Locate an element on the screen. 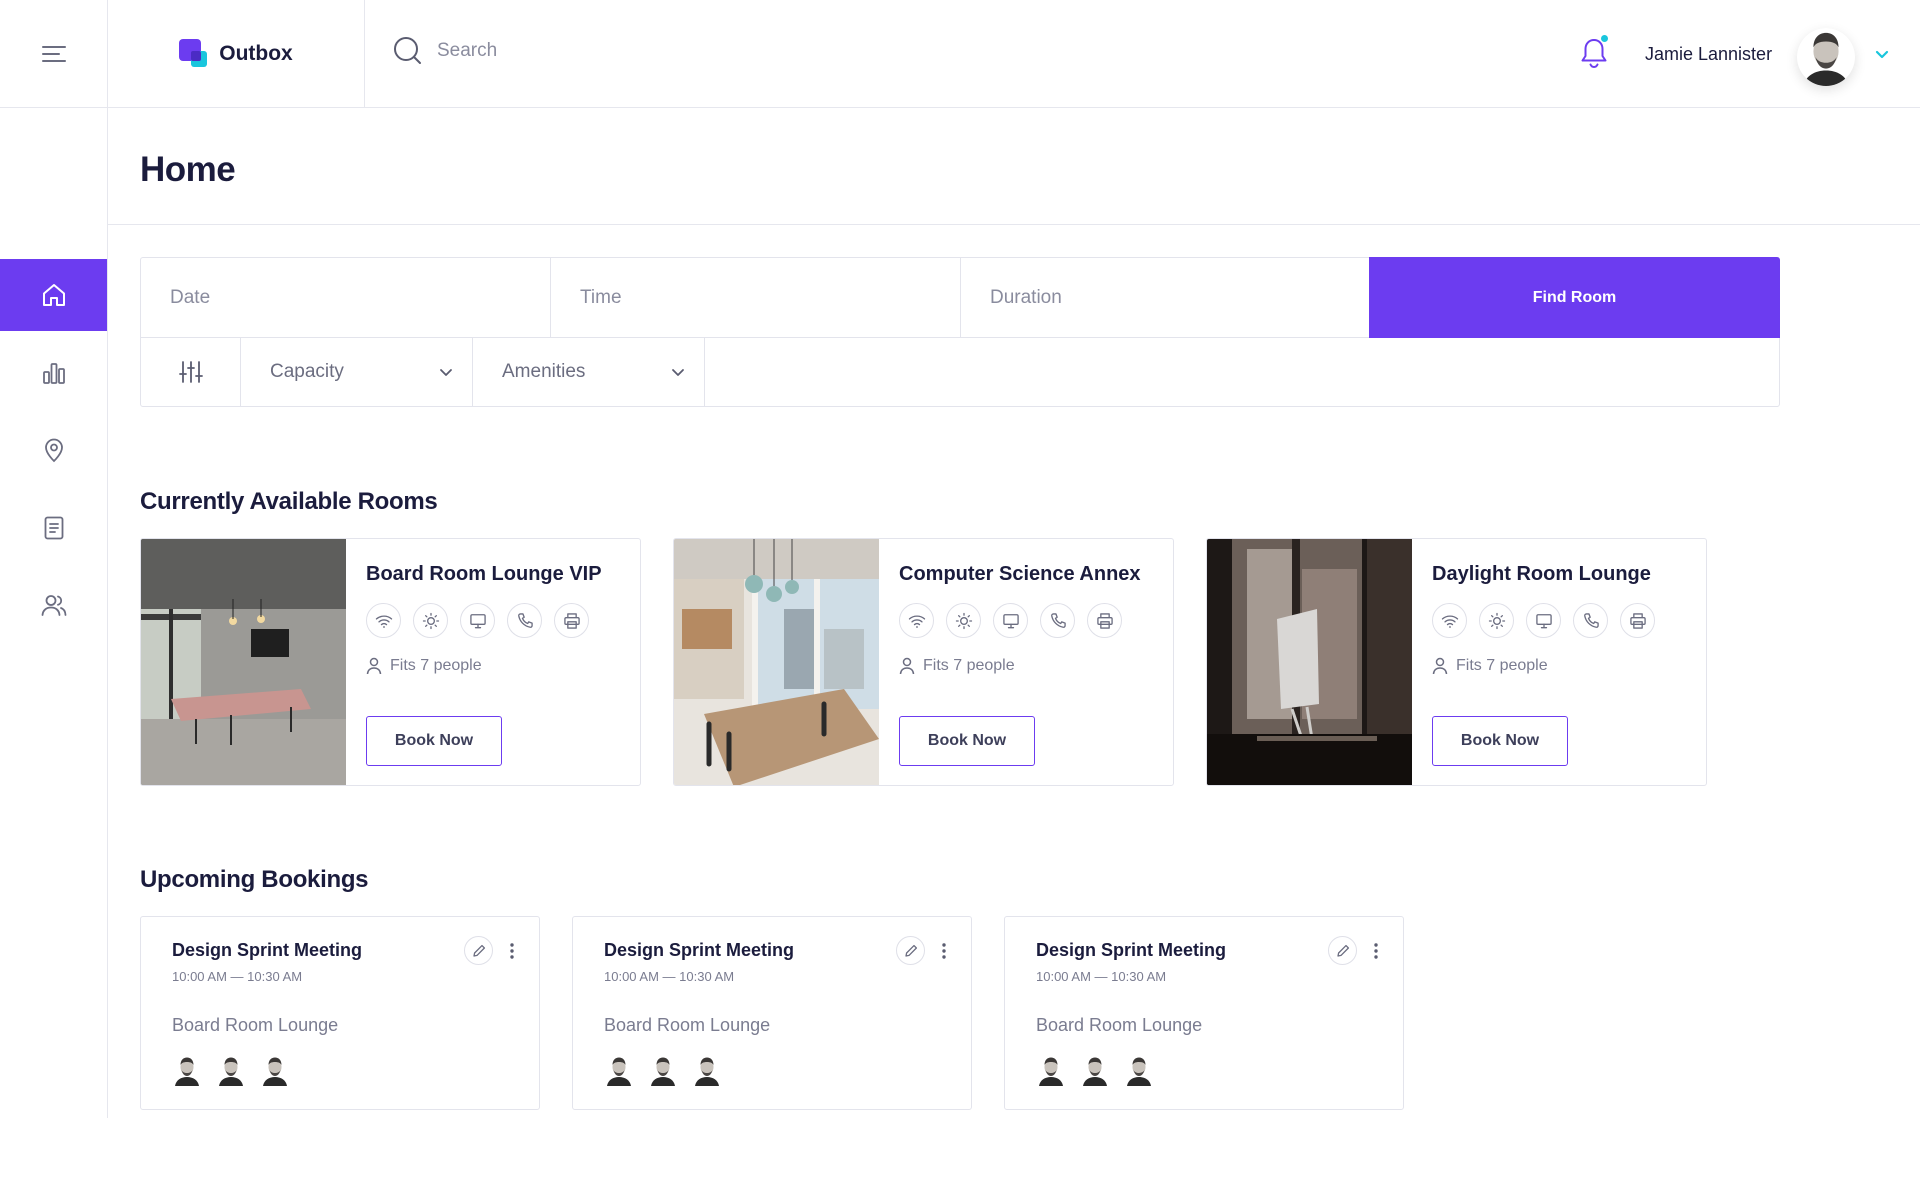  users-icon is located at coordinates (53, 605).